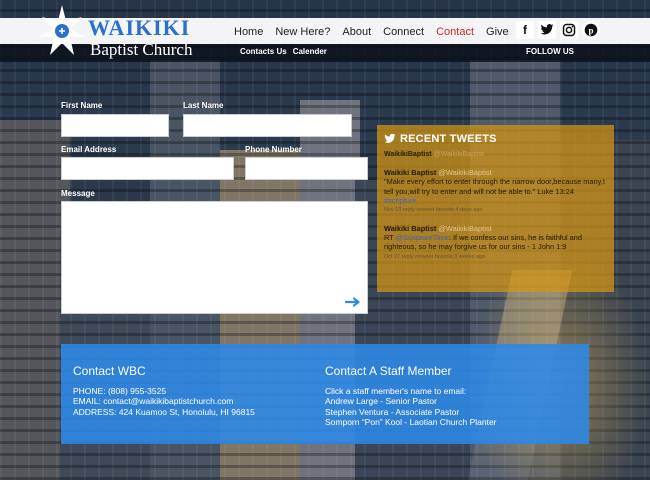 The height and width of the screenshot is (480, 650). I want to click on church-logo: WAIKIKI Baptist Church, so click(131, 31).